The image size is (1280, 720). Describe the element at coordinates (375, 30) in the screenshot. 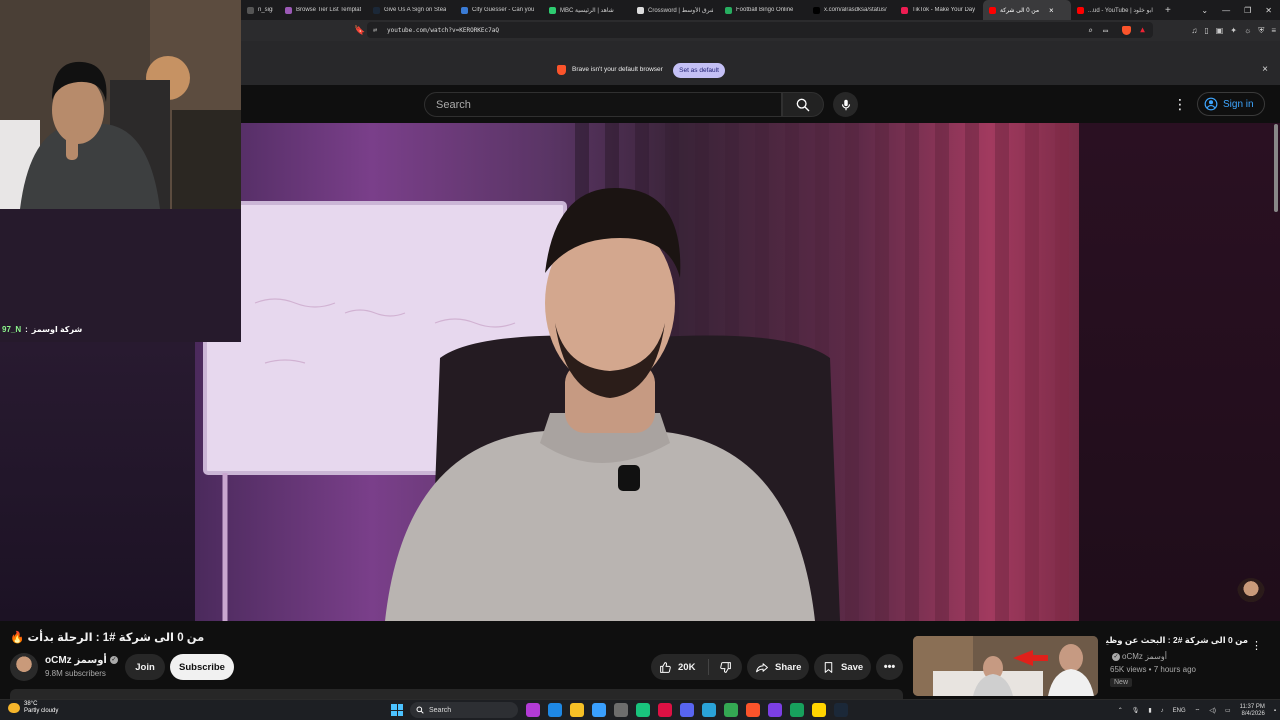

I see `site-info-icon: ⇄` at that location.